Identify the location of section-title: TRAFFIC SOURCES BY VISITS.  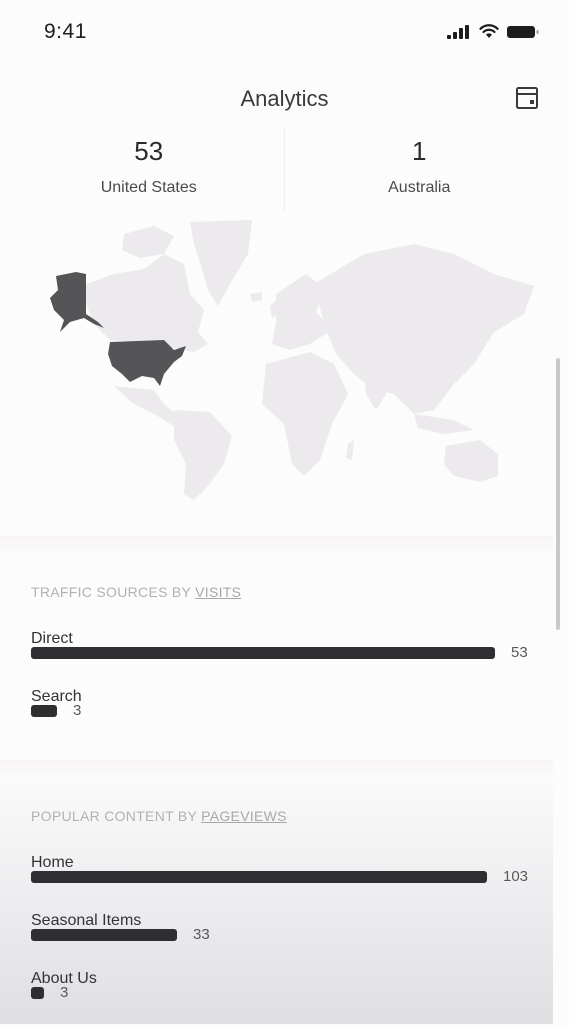
(136, 592).